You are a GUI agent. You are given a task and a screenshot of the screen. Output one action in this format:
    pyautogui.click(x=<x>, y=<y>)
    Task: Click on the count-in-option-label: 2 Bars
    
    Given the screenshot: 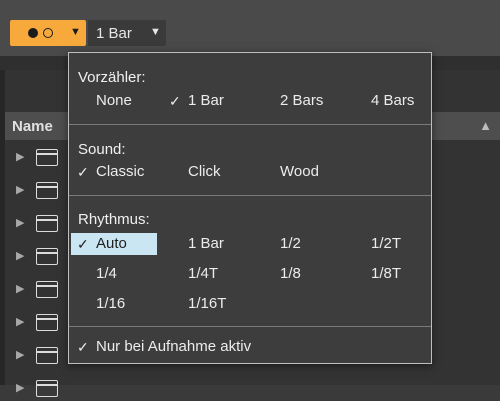 What is the action you would take?
    pyautogui.click(x=302, y=100)
    